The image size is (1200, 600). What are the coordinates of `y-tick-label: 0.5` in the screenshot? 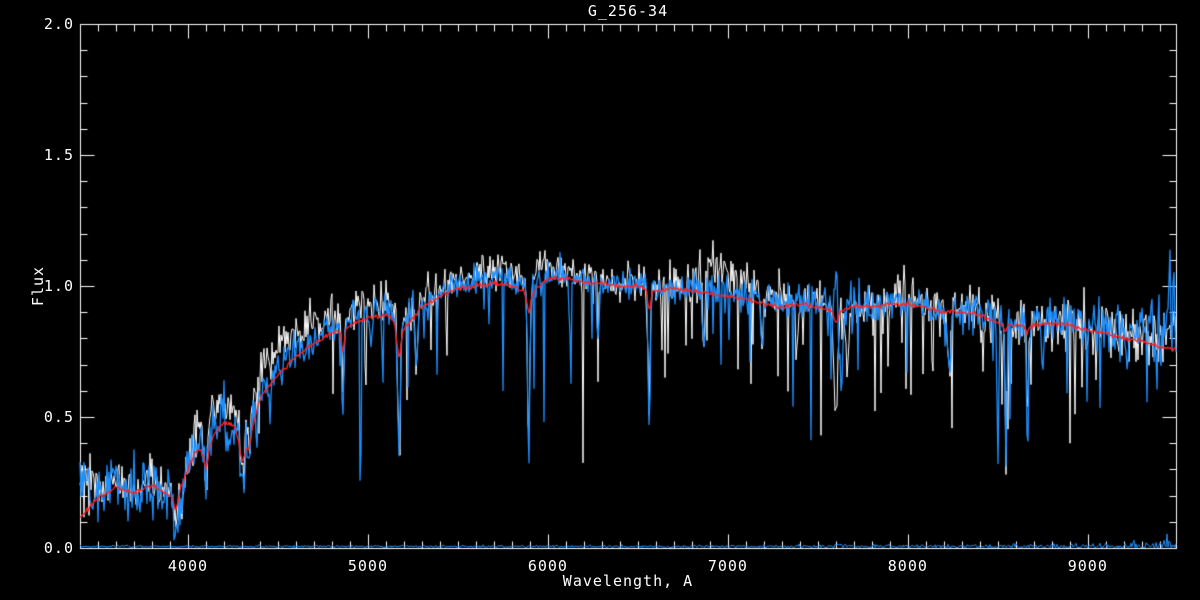 It's located at (58, 417).